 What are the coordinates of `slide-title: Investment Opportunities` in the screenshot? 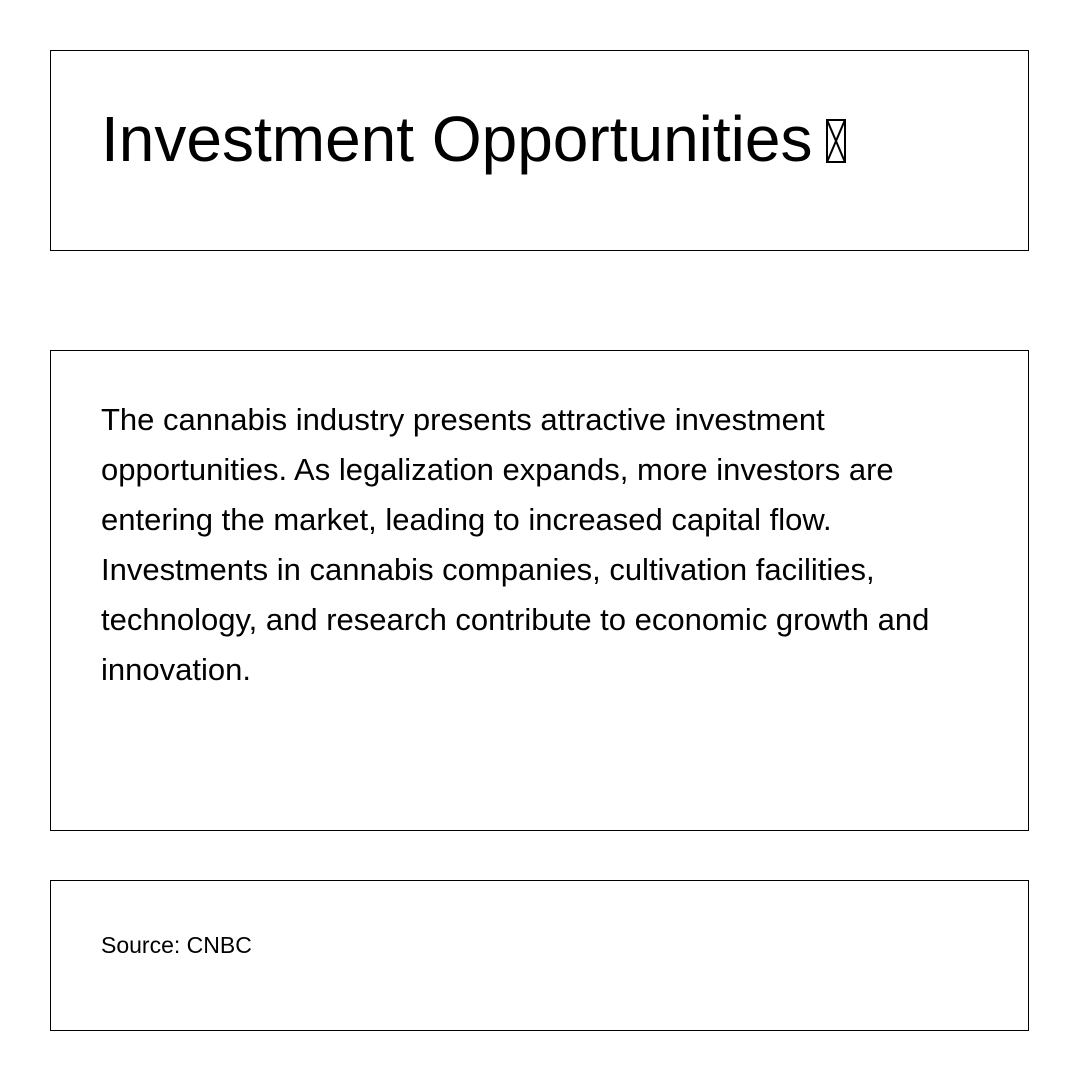 It's located at (474, 139).